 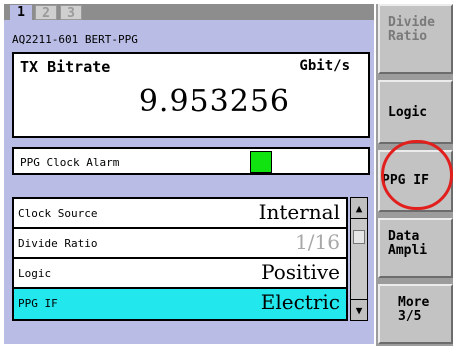 I want to click on data-ampli-softkey: Data Ampli, so click(x=415, y=248).